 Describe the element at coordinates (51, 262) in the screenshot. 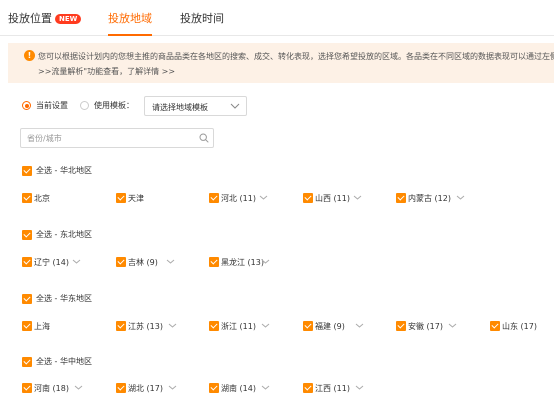

I see `province-label: 辽宁 (14)` at that location.